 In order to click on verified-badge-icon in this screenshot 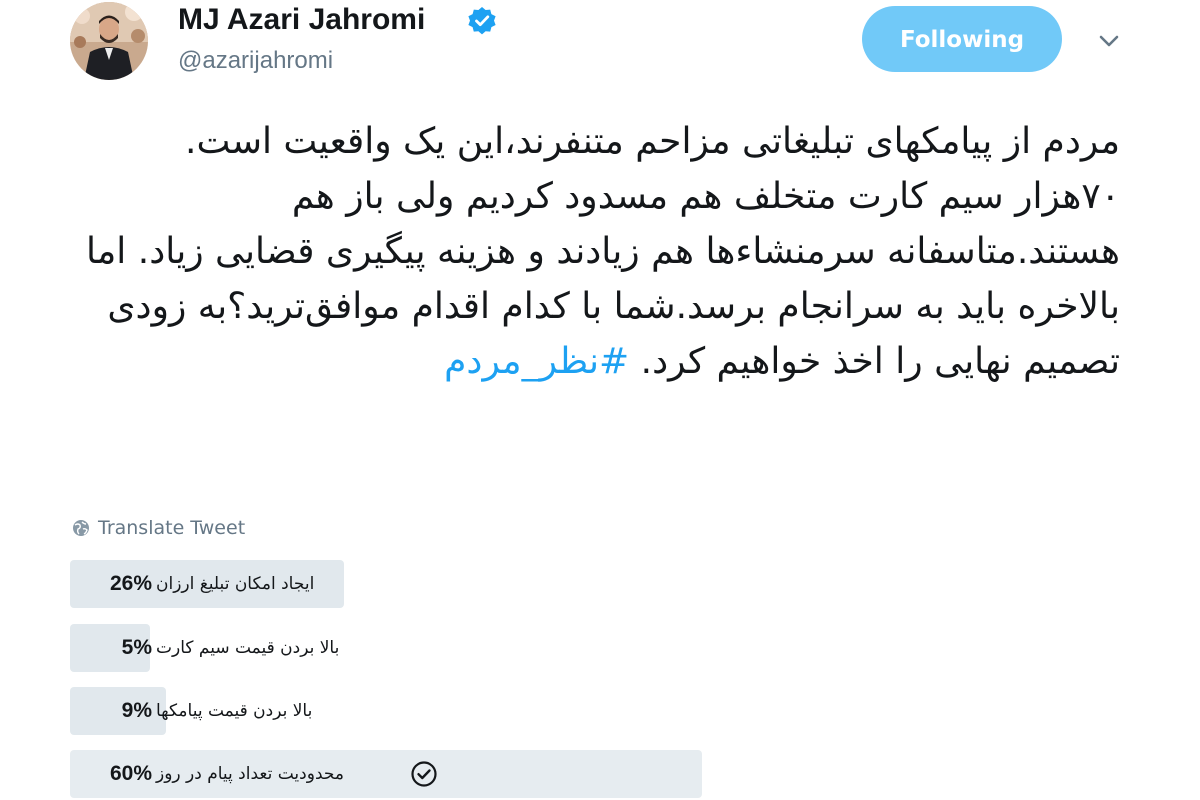, I will do `click(482, 21)`.